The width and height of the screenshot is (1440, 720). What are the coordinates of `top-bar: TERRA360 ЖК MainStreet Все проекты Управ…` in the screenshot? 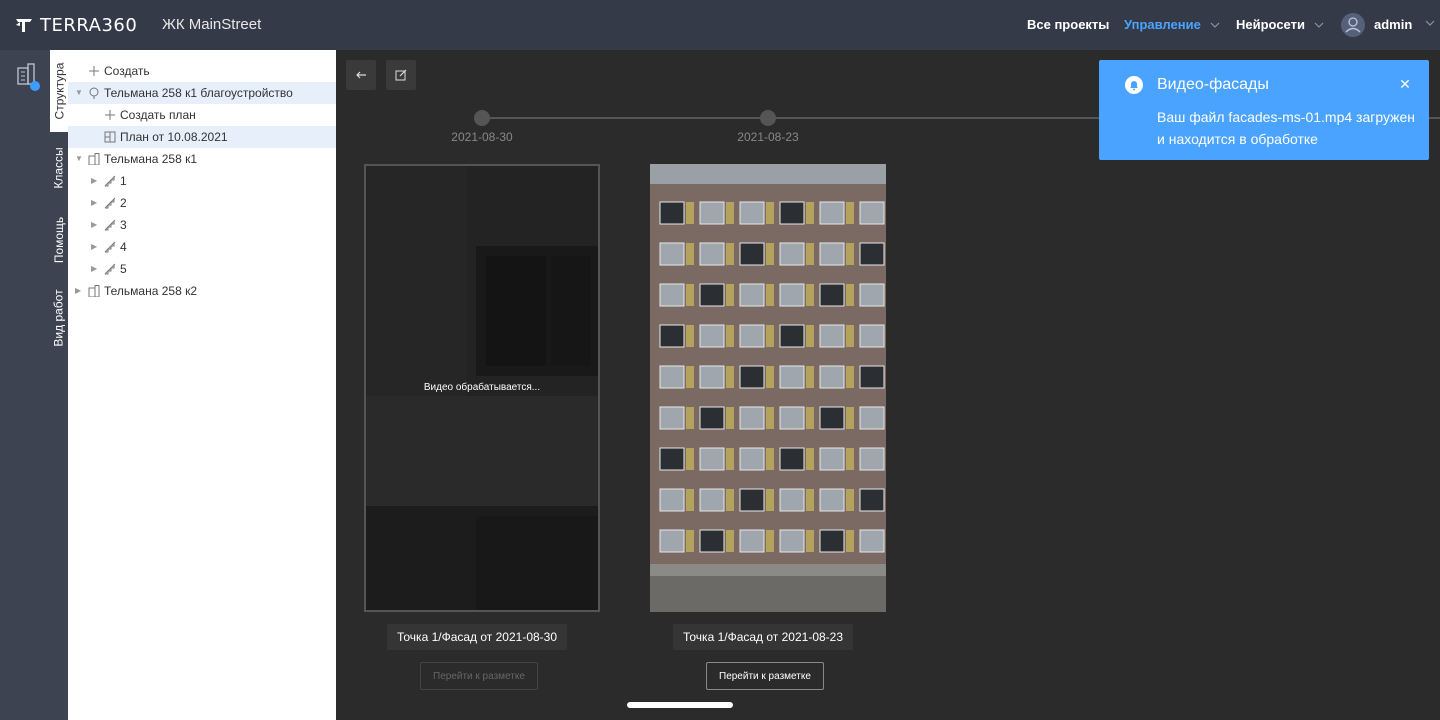 It's located at (720, 25).